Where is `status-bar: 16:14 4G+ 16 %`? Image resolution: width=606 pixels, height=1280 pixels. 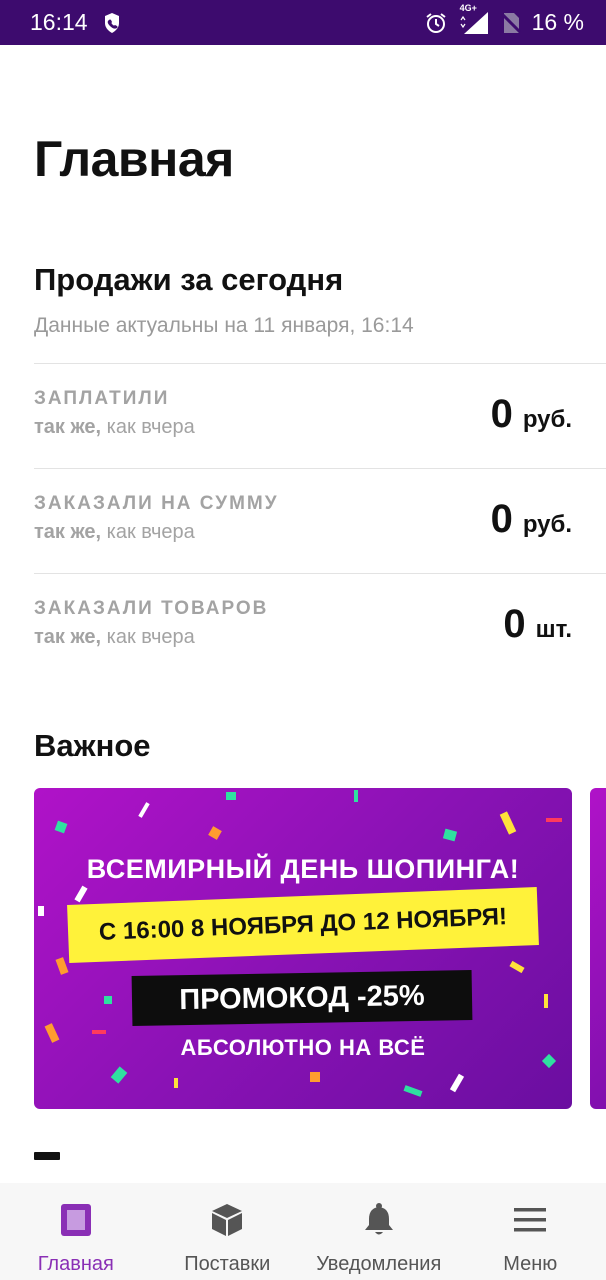 status-bar: 16:14 4G+ 16 % is located at coordinates (303, 22).